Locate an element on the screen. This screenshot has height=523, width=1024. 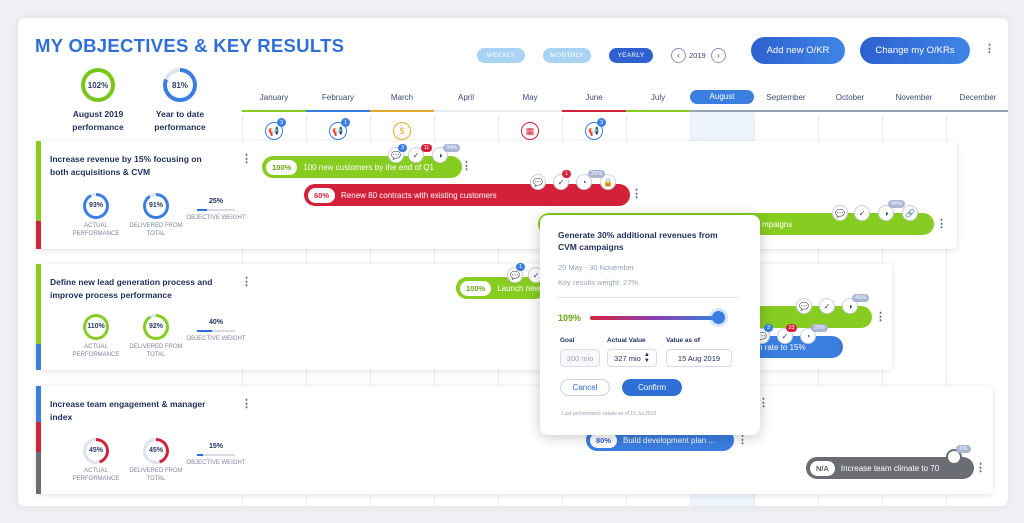
popup-date-range: 20 May - 30 November is located at coordinates (596, 267).